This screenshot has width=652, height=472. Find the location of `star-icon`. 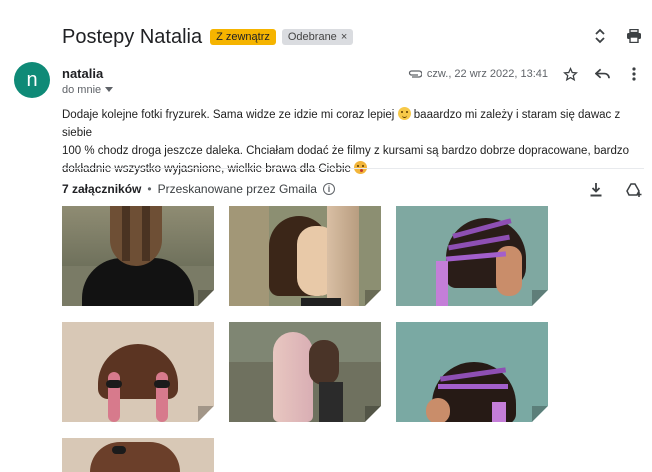

star-icon is located at coordinates (570, 74).